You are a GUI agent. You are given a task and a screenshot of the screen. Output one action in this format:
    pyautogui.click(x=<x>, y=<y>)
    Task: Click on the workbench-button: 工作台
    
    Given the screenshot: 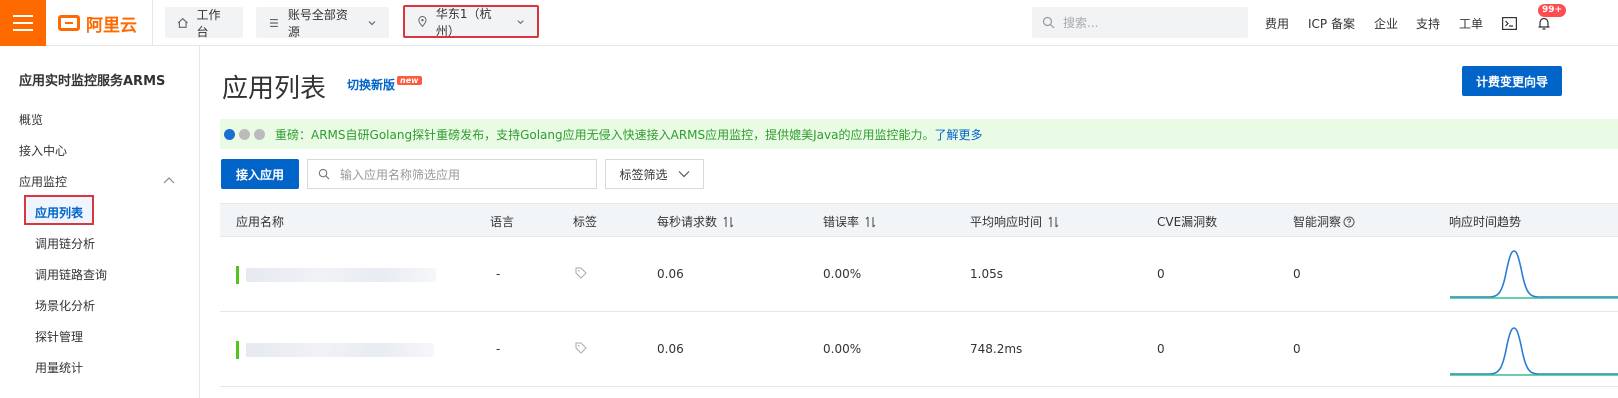 What is the action you would take?
    pyautogui.click(x=204, y=23)
    